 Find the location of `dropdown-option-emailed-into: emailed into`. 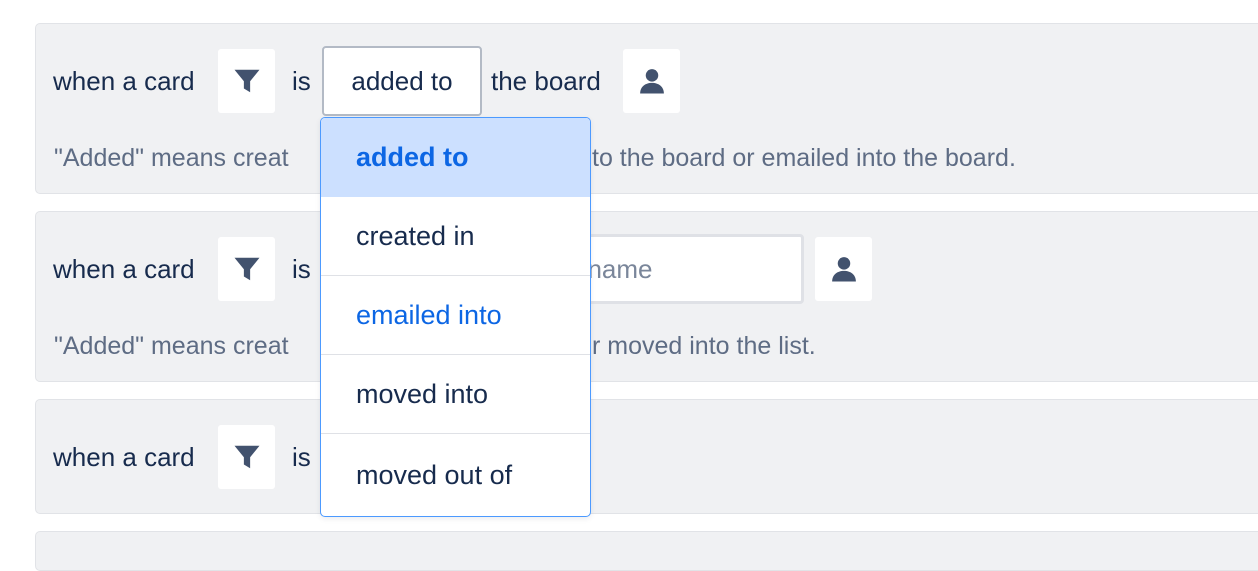

dropdown-option-emailed-into: emailed into is located at coordinates (455, 315).